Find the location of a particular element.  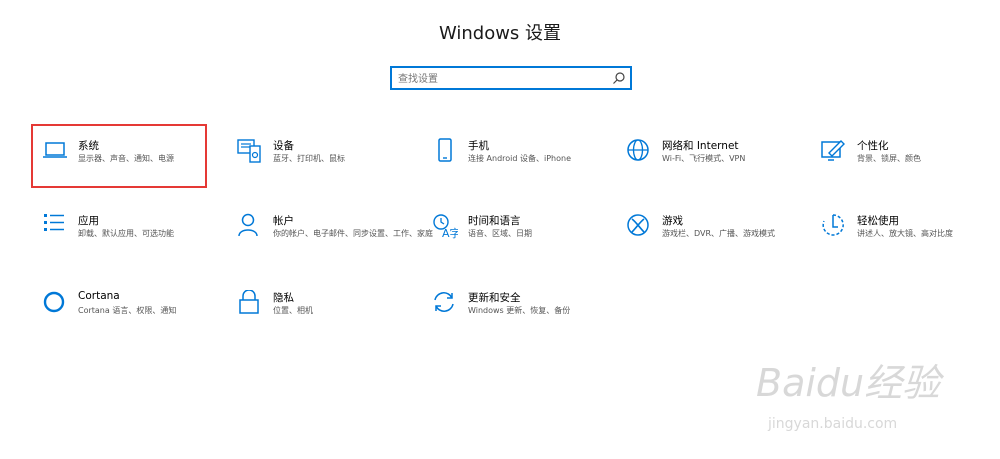

tile-personalization: 个性化 背景、锁屏、颜色 is located at coordinates (910, 163).